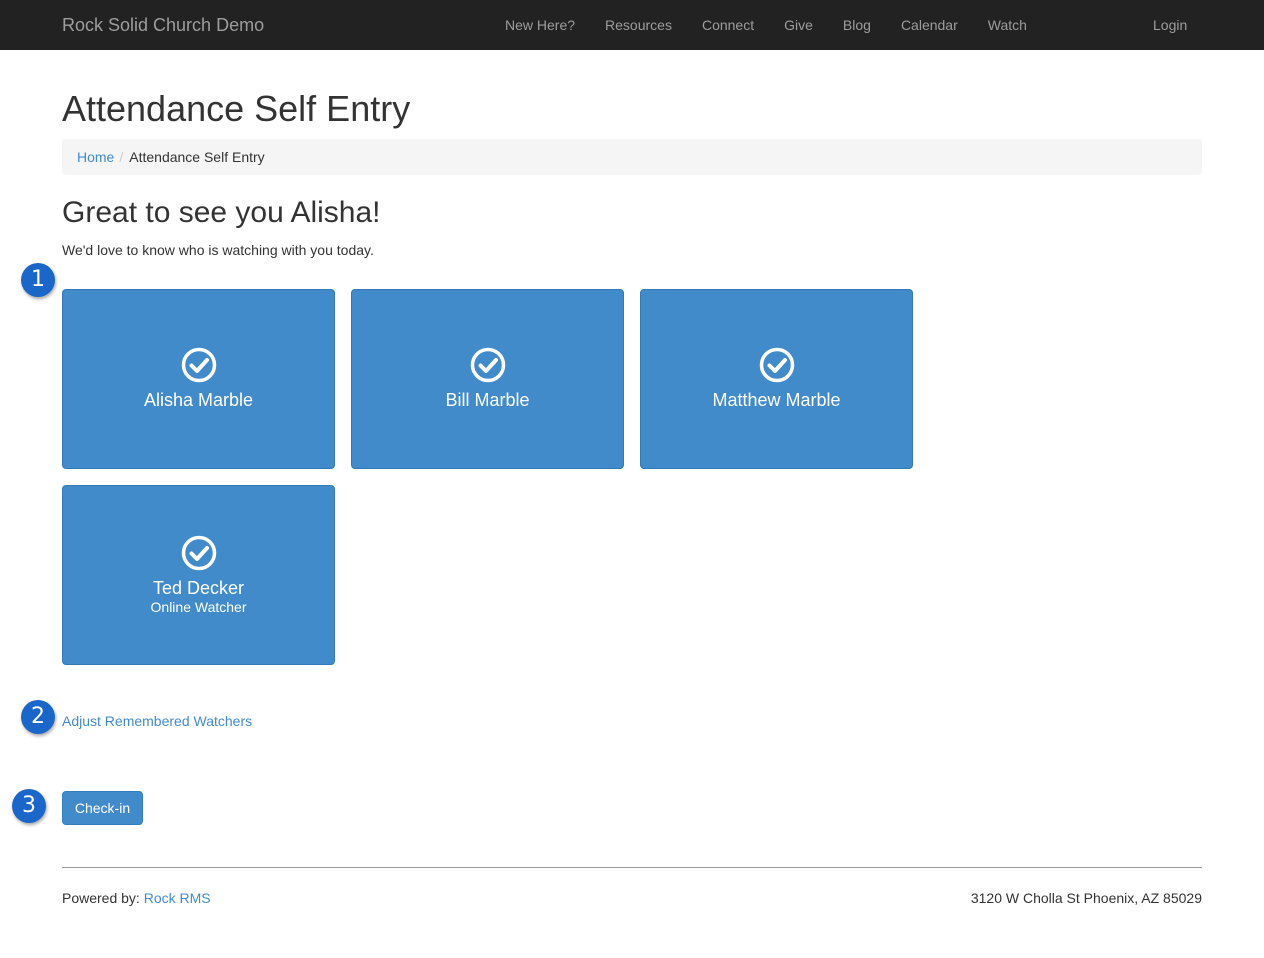  Describe the element at coordinates (221, 212) in the screenshot. I see `greeting-heading: Great to see you Alisha!` at that location.